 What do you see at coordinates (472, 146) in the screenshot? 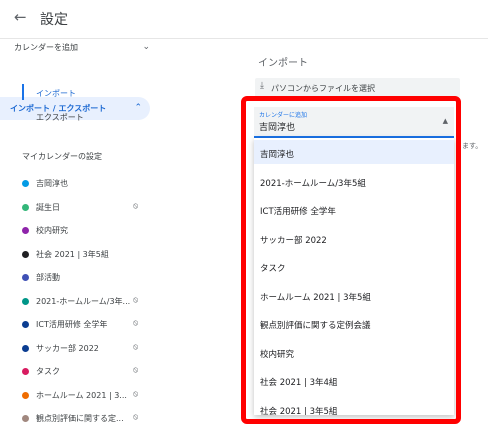
I see `truncated-text: ます。` at bounding box center [472, 146].